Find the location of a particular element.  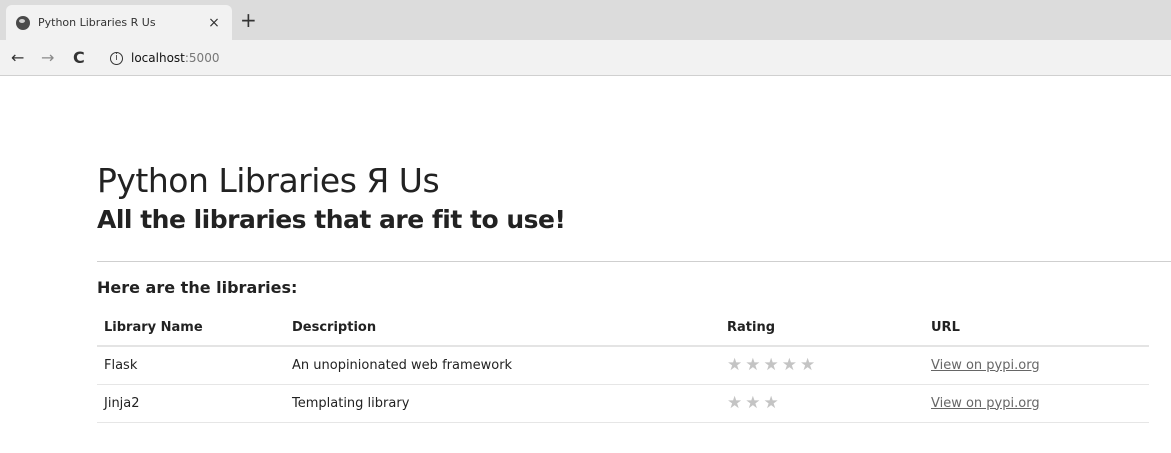

library-description: Templating library is located at coordinates (502, 403).